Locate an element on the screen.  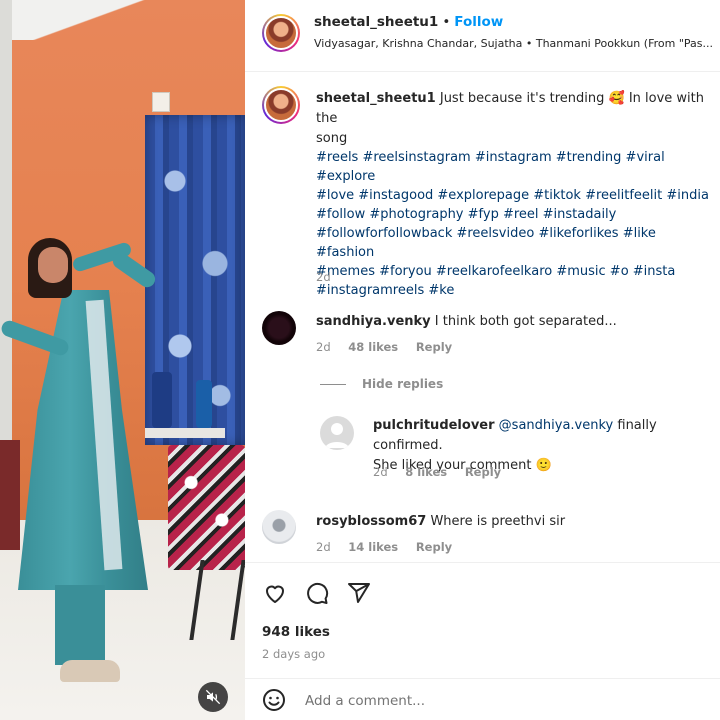
reply-meta: 2d 8 likes Reply is located at coordinates (444, 472).